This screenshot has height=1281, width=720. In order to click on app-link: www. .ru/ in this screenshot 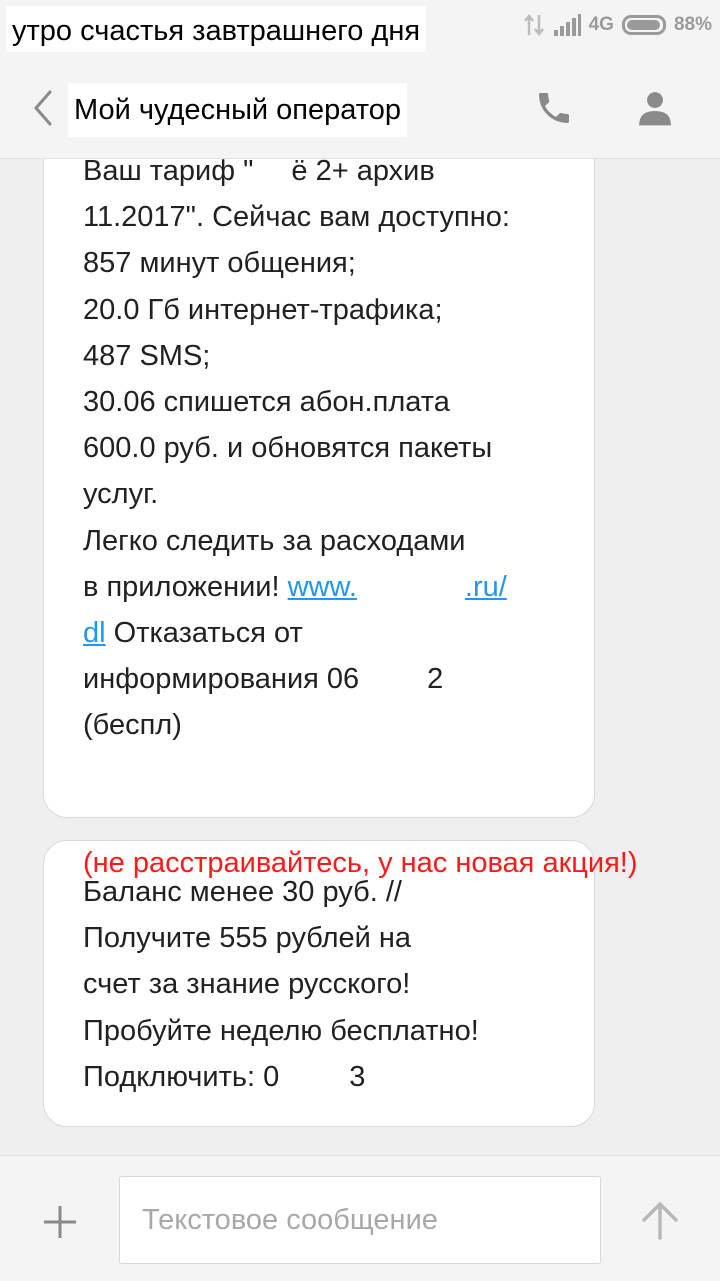, I will do `click(397, 588)`.